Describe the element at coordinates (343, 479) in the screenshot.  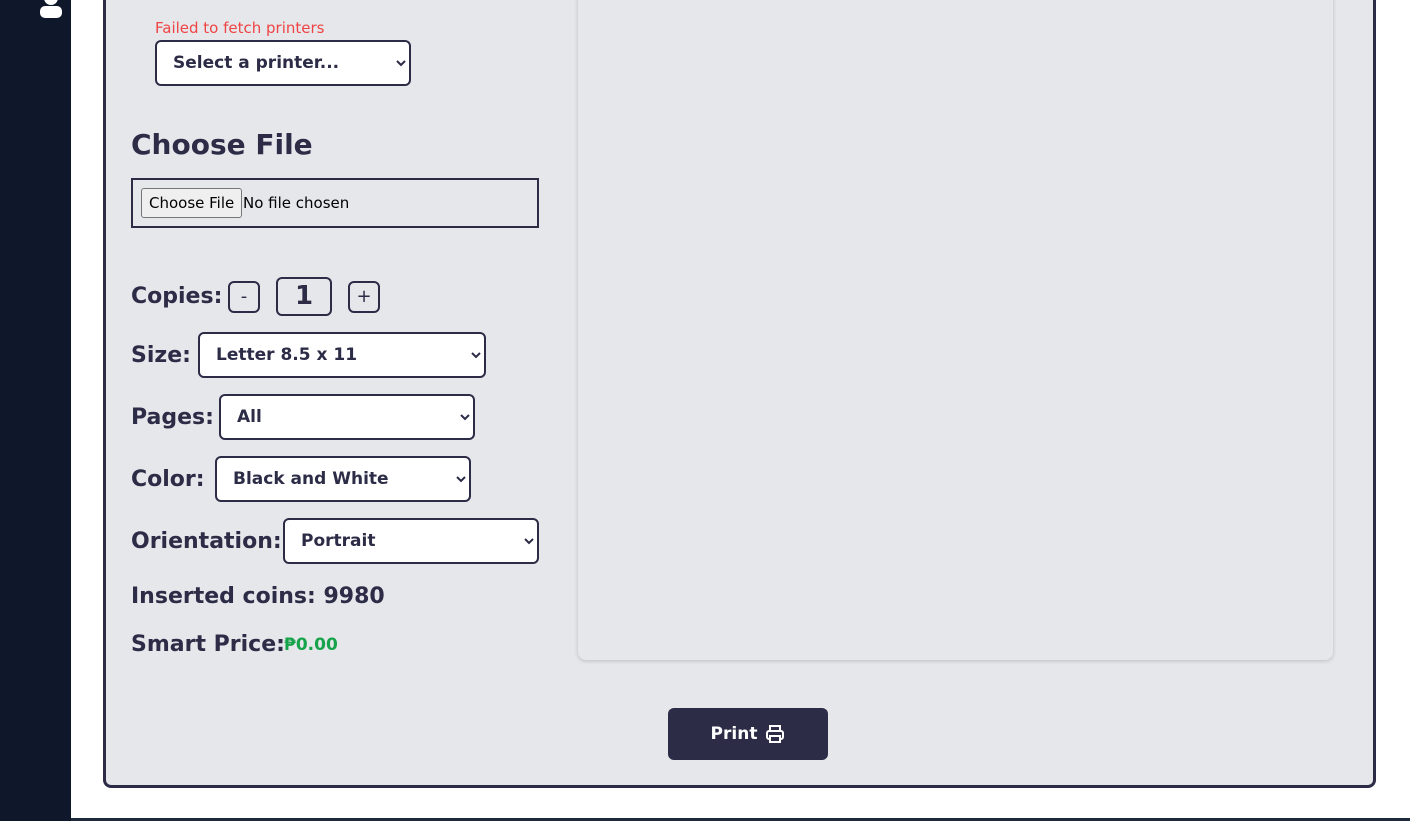
I see `color-select: Black and White` at that location.